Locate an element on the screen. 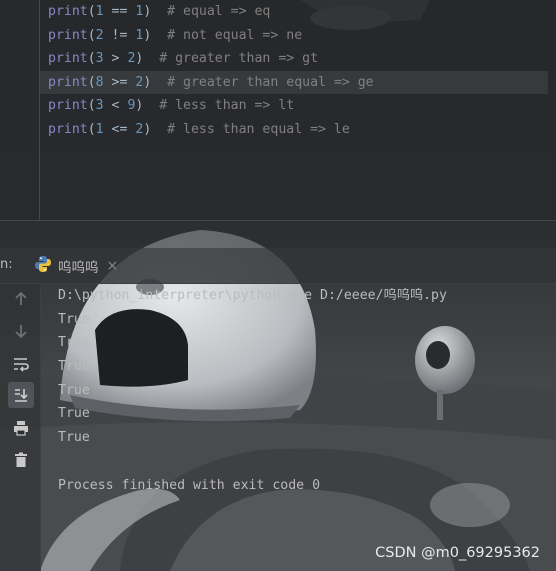 The image size is (556, 571). code-line-current: print(8 >= 2) # greater than equal => ge is located at coordinates (294, 82).